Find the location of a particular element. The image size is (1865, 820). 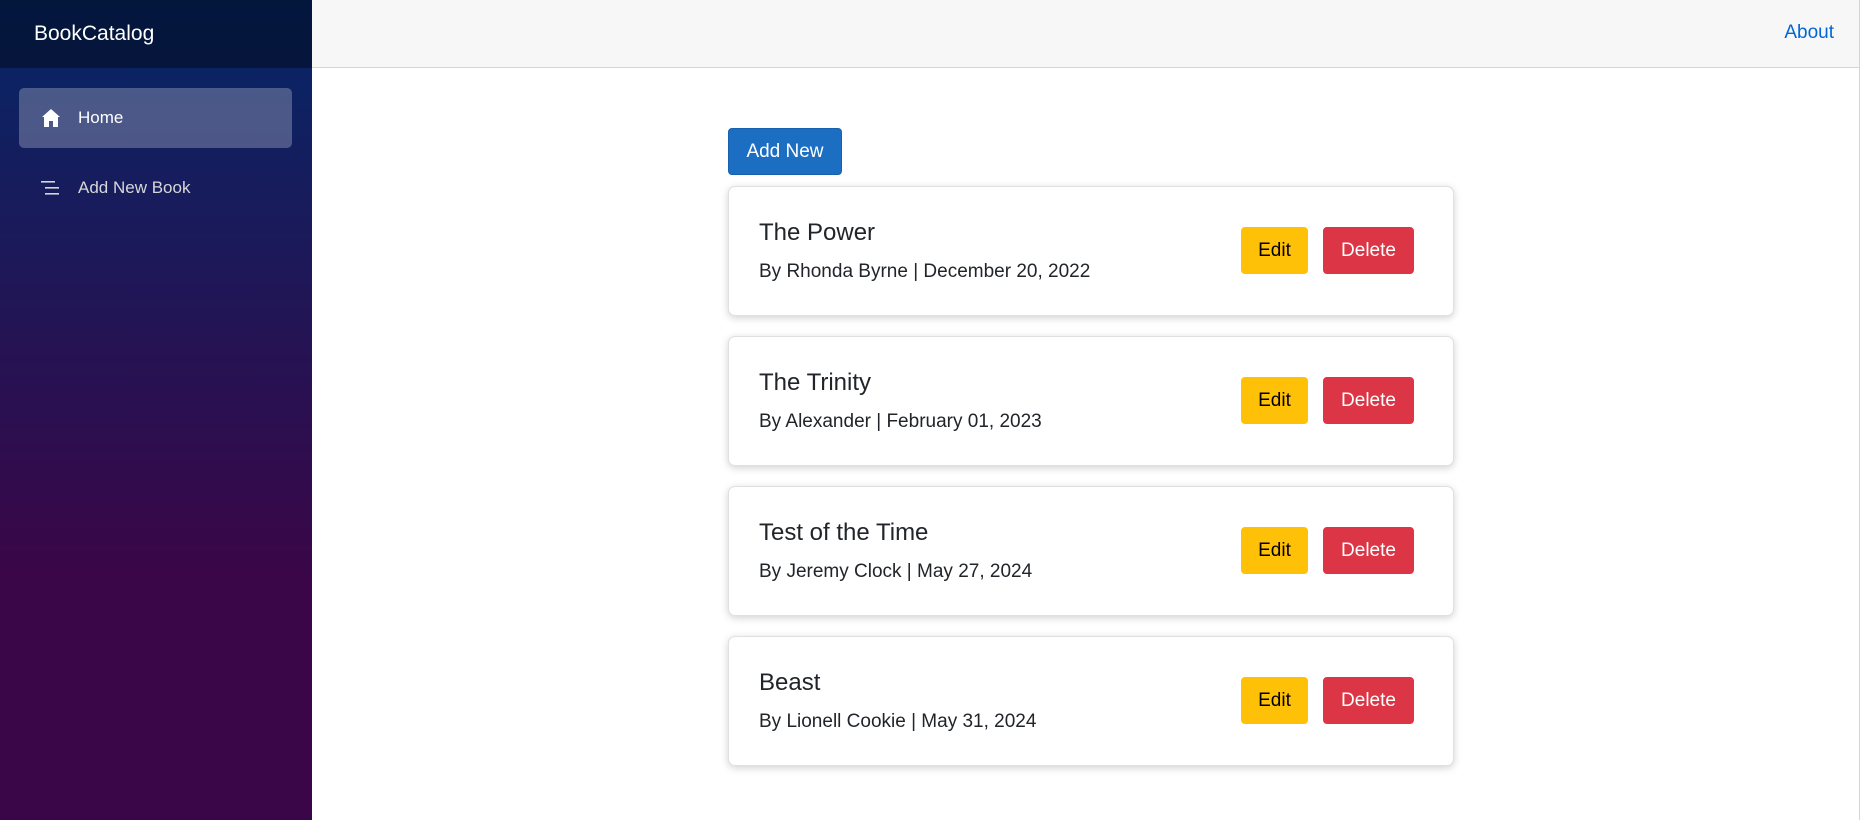

sidebar-item-label: Home is located at coordinates (101, 117).